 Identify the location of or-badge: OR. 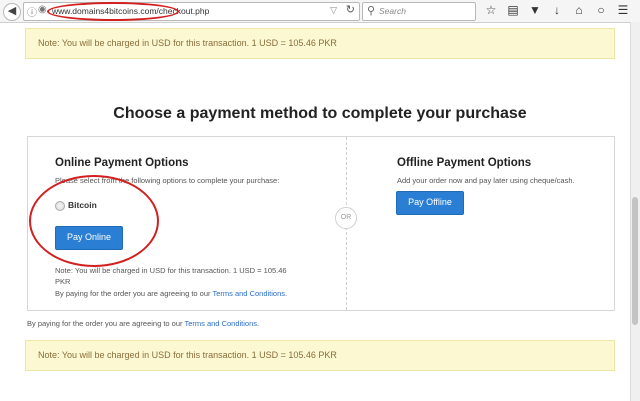
(346, 218).